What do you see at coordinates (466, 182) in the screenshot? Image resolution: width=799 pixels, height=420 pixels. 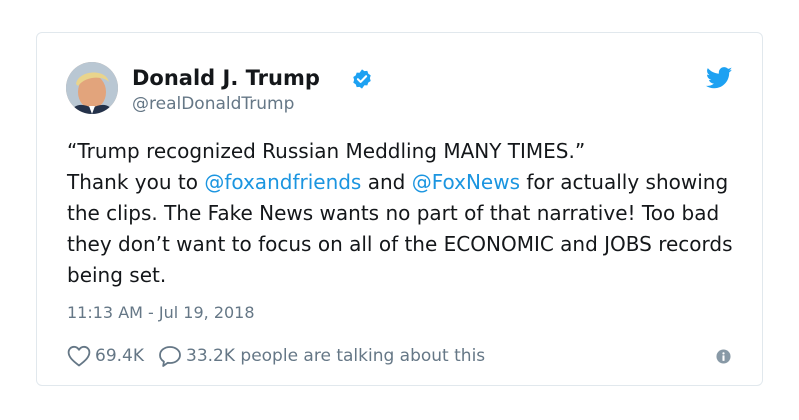 I see `mention-link-foxnews: @FoxNews` at bounding box center [466, 182].